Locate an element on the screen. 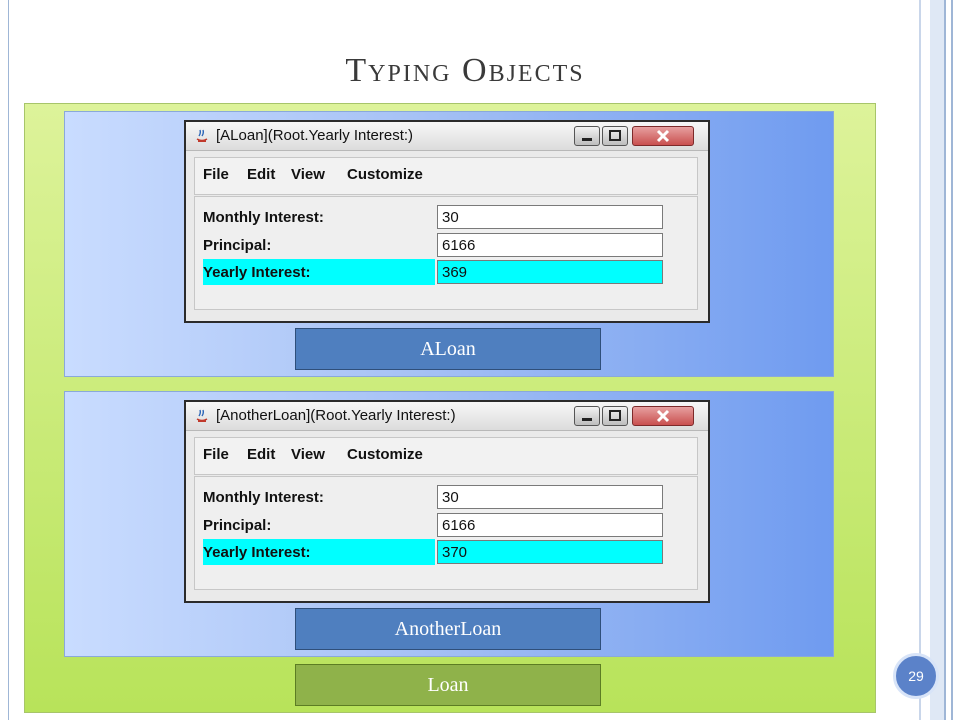 Image resolution: width=960 pixels, height=720 pixels. window-titlebar: [ALoan](Root.Yearly Interest:) is located at coordinates (447, 136).